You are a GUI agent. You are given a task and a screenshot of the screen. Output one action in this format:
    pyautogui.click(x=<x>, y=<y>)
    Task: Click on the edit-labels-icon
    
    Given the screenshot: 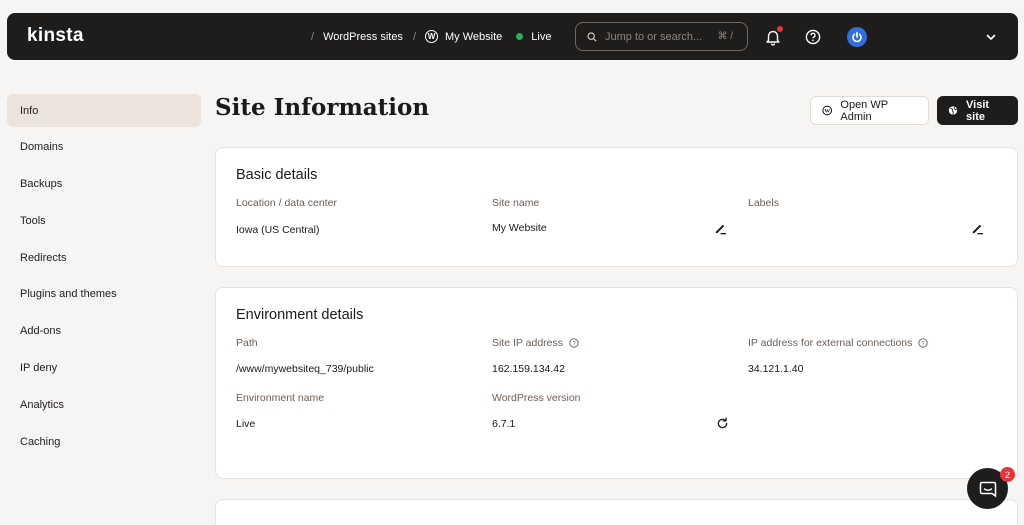 What is the action you would take?
    pyautogui.click(x=977, y=228)
    